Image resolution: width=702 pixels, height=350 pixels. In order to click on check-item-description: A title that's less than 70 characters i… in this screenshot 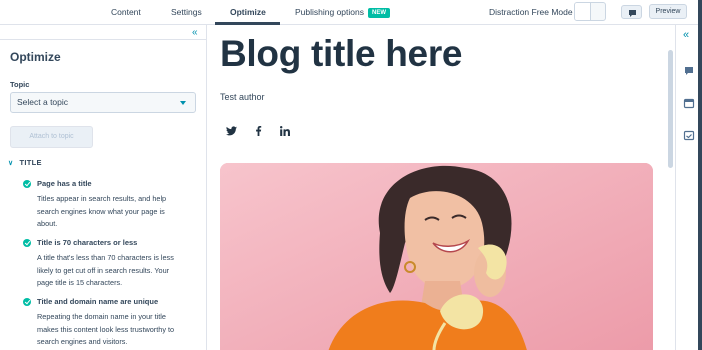, I will do `click(117, 271)`.